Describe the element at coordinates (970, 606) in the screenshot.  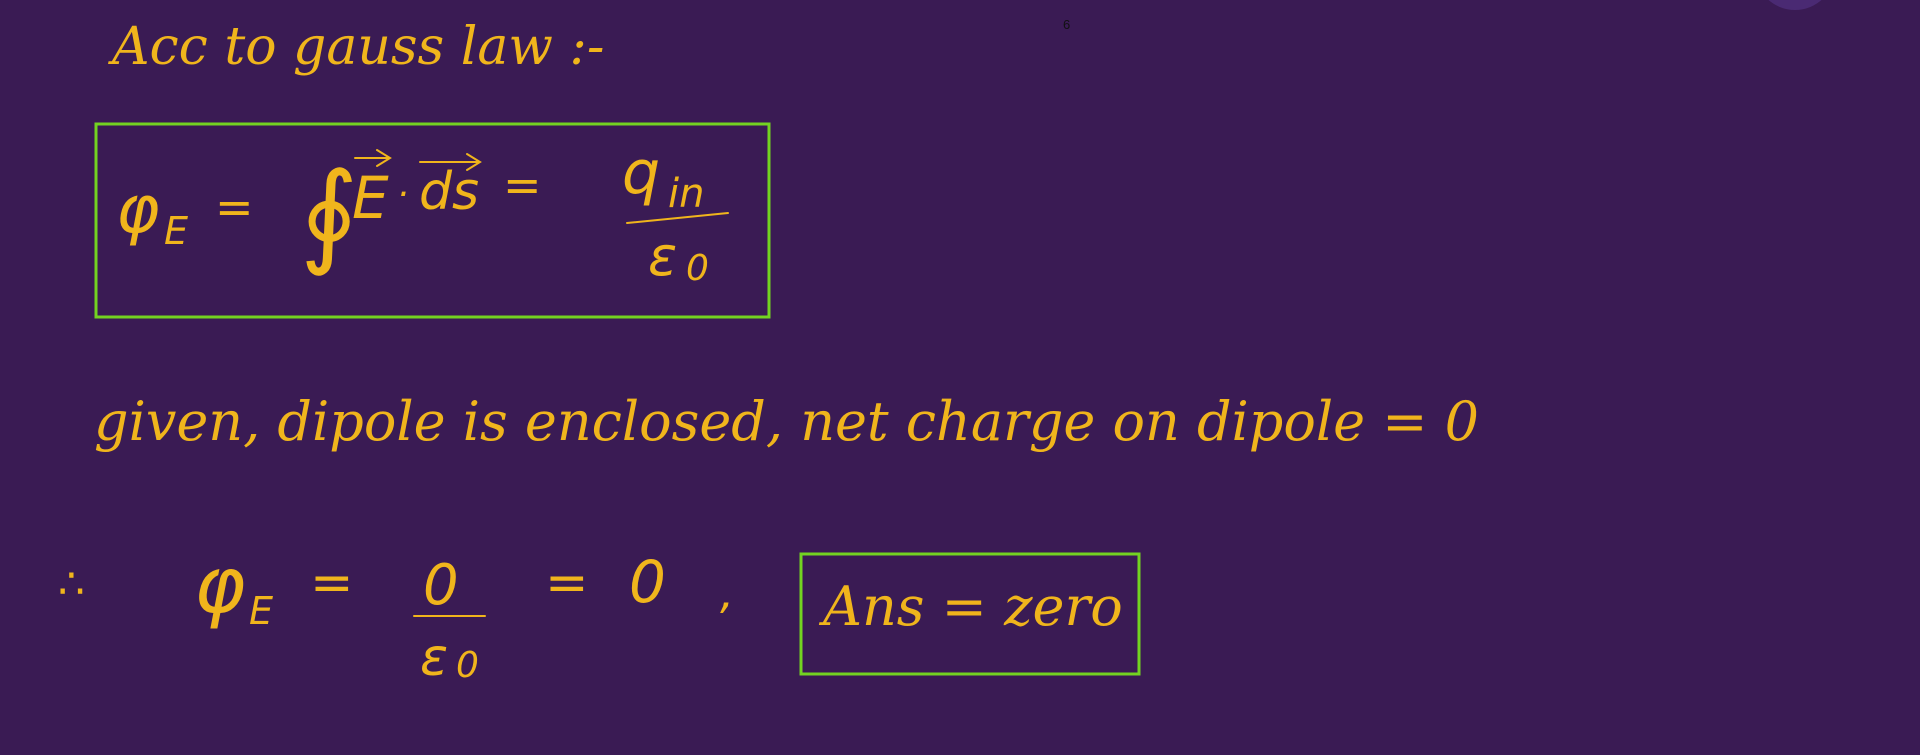
I see `answer-text: Ans = zero` at that location.